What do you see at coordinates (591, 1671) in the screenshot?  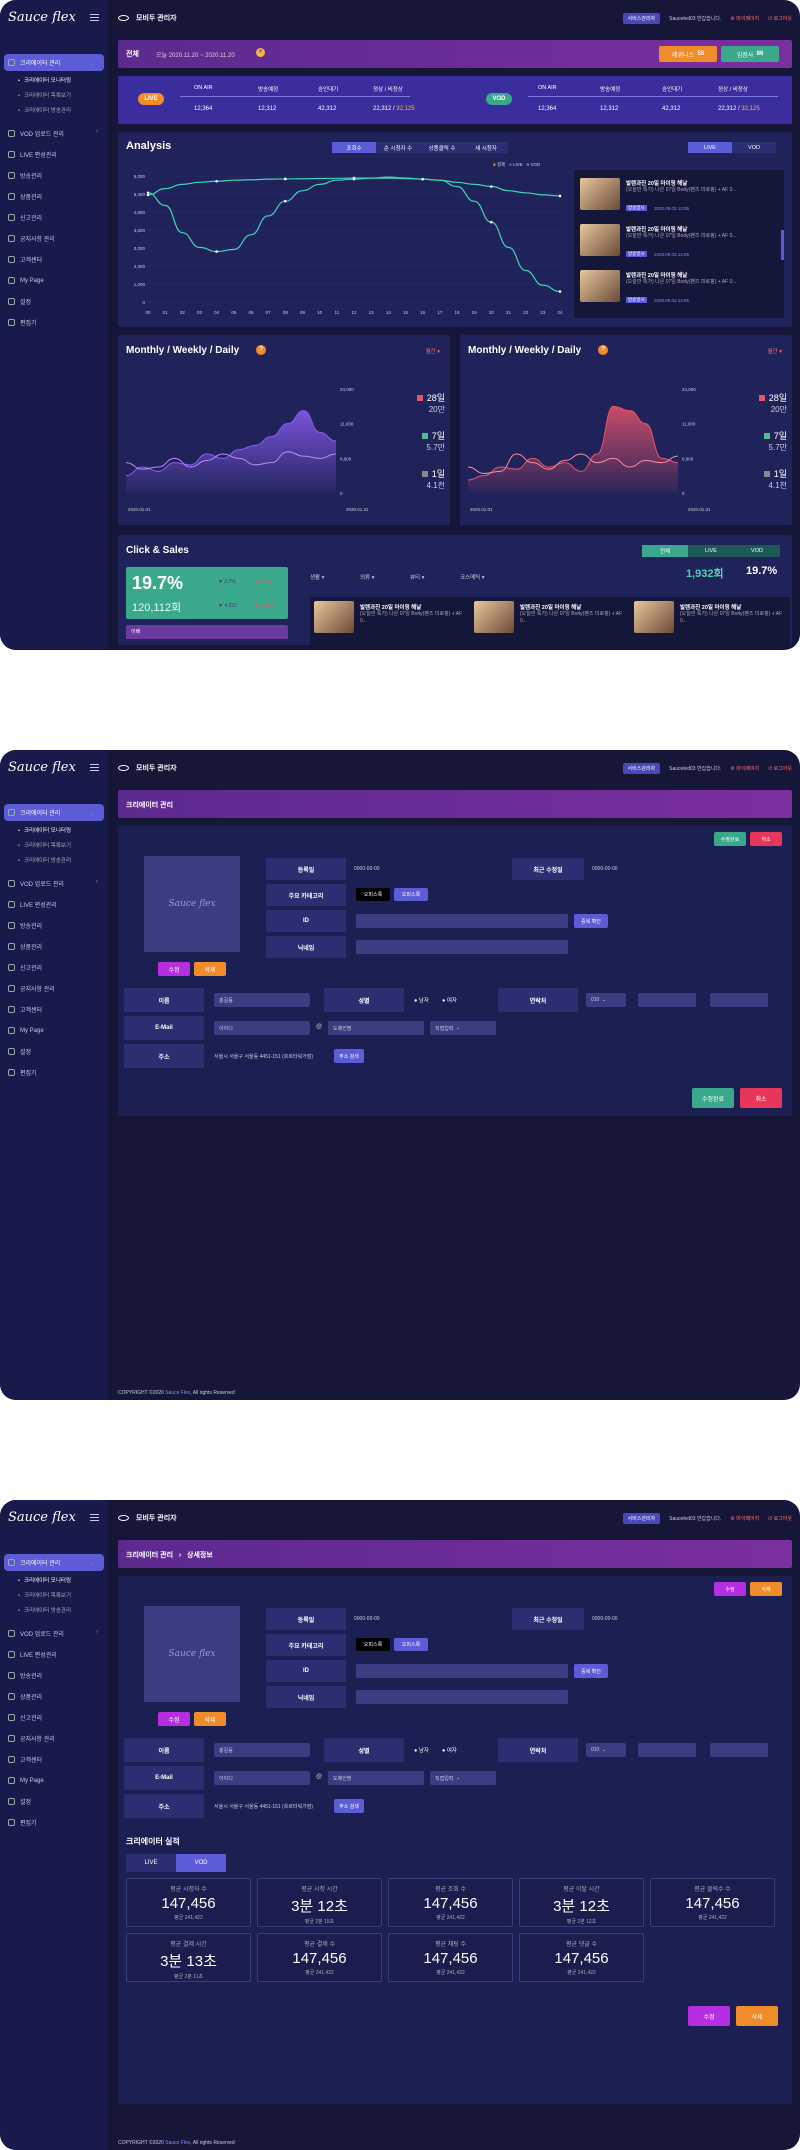 I see `duplicate-check-button: 중복 확인` at bounding box center [591, 1671].